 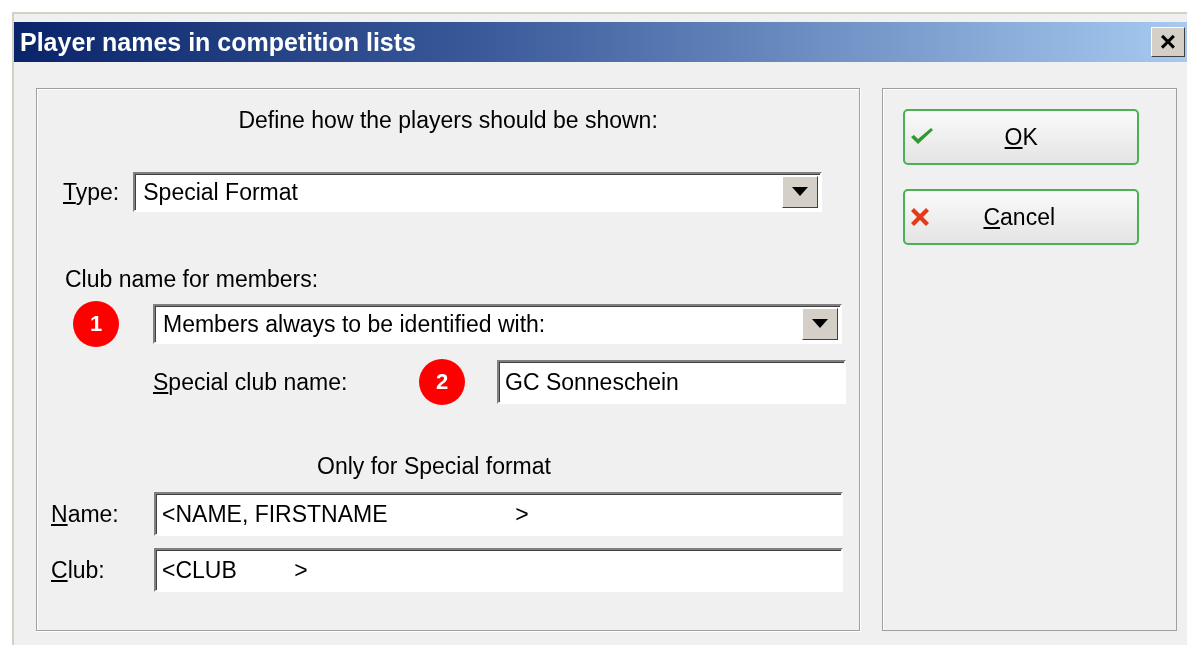 What do you see at coordinates (442, 382) in the screenshot?
I see `number-badge: 2` at bounding box center [442, 382].